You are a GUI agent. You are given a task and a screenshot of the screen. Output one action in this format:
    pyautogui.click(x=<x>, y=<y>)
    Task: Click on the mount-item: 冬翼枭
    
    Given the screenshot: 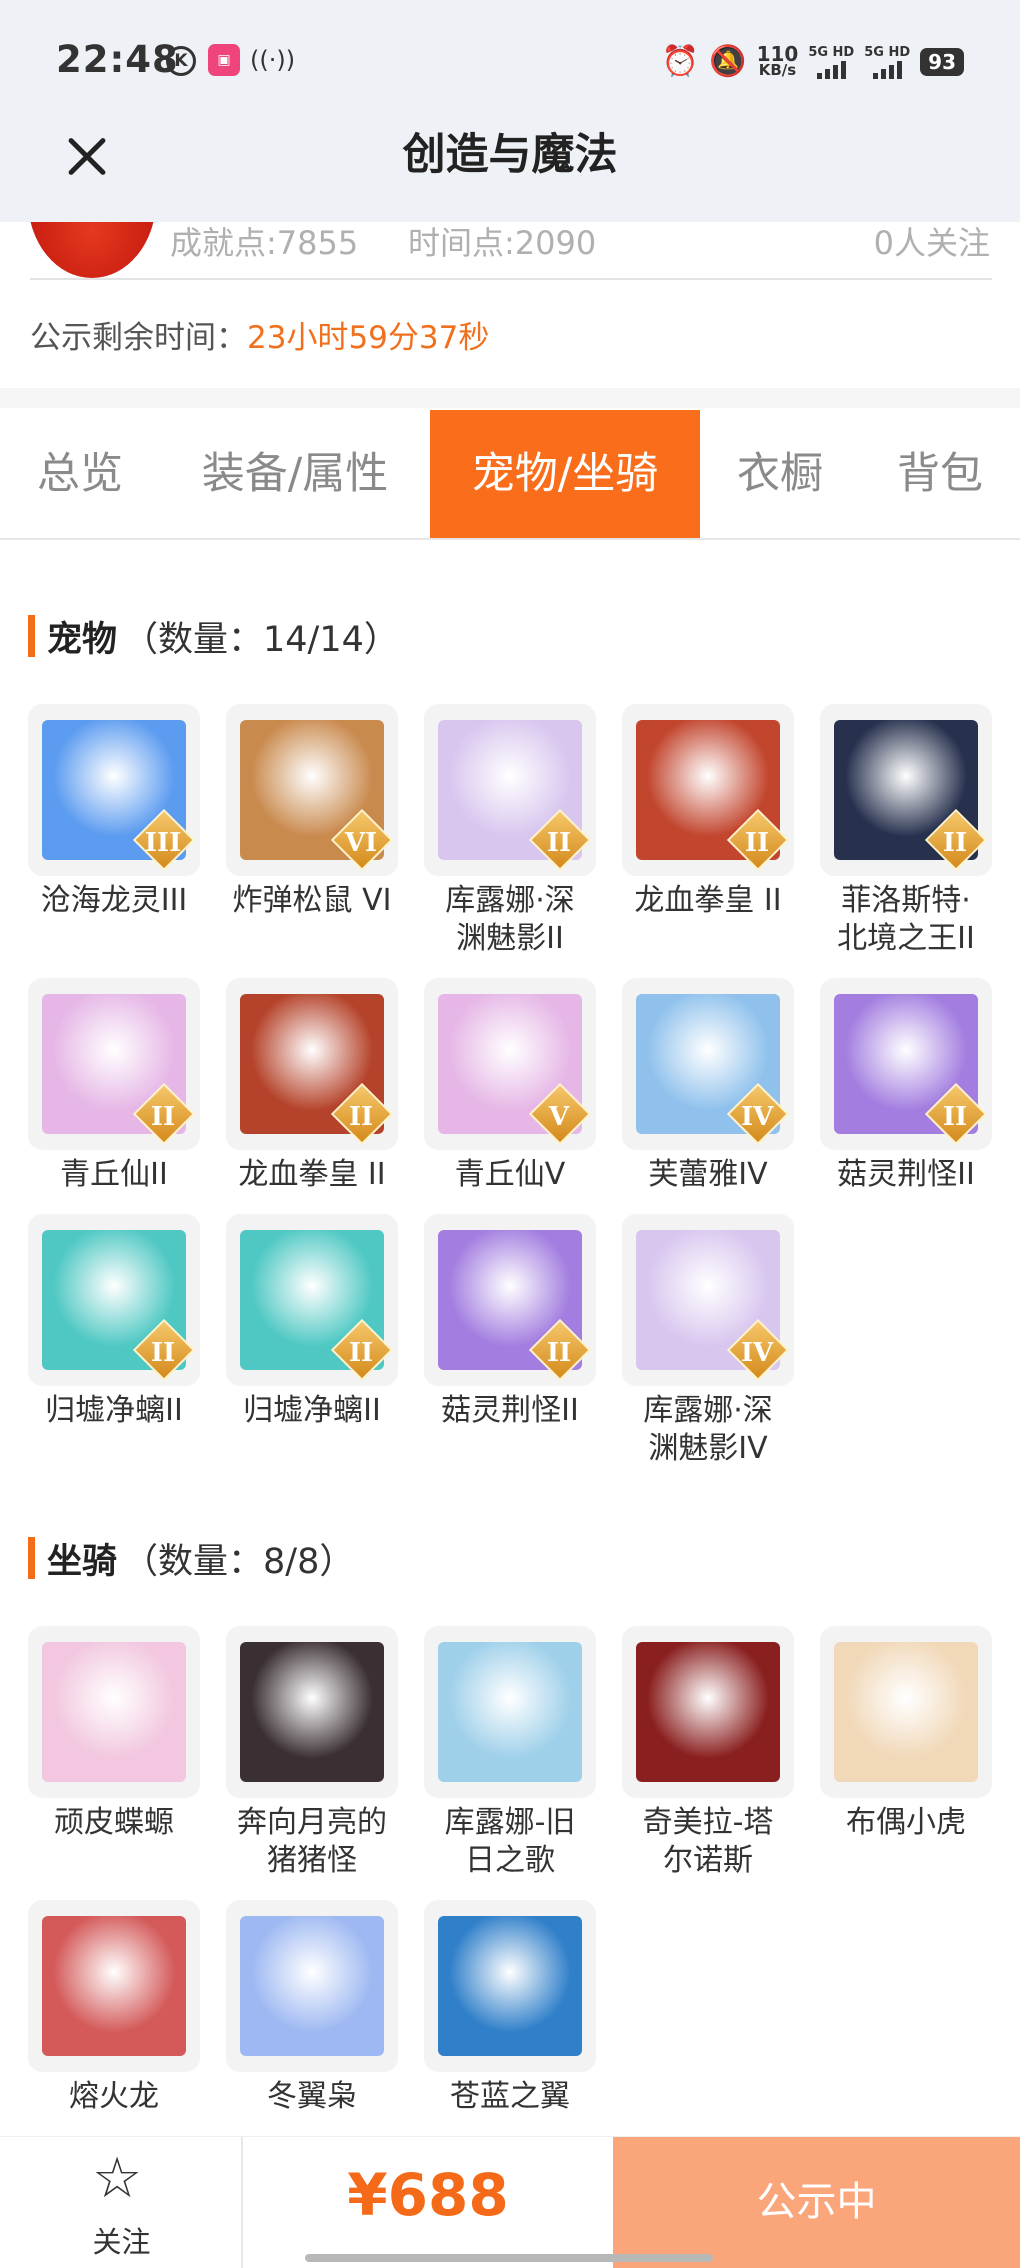 What is the action you would take?
    pyautogui.click(x=325, y=2008)
    